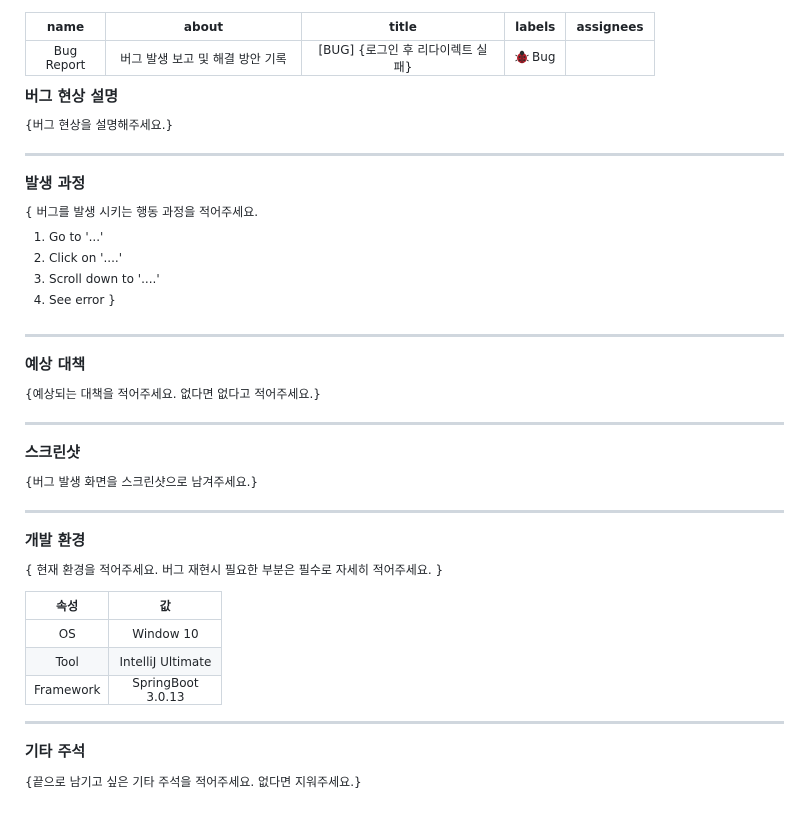  I want to click on table-row: Tool IntelliJ Ultimate, so click(123, 661).